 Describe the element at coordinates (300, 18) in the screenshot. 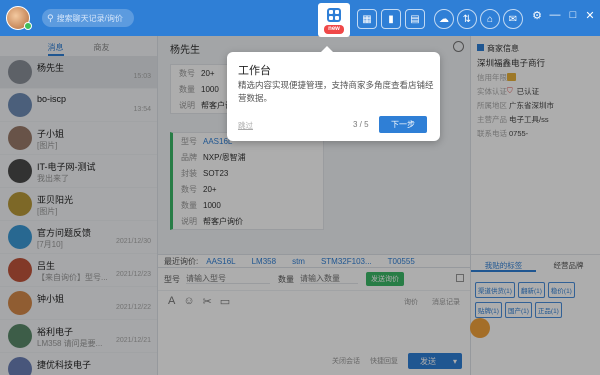

I see `top-bar: ⚲ ▦ ▮ ▤ ☁ ⇅ ⌂ ✉ ⚙ — □ ✕` at that location.